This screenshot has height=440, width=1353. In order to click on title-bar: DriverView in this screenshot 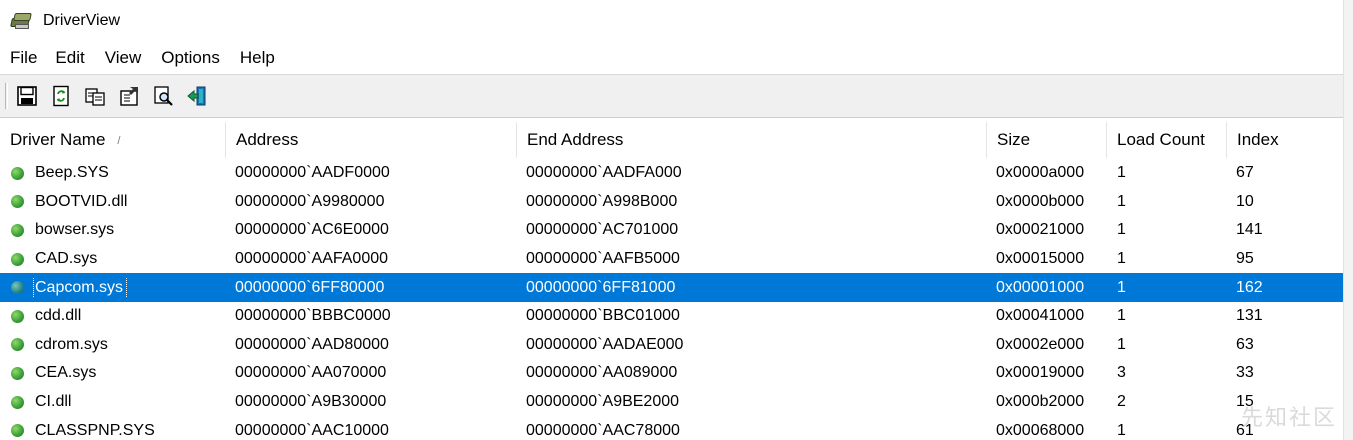, I will do `click(671, 21)`.